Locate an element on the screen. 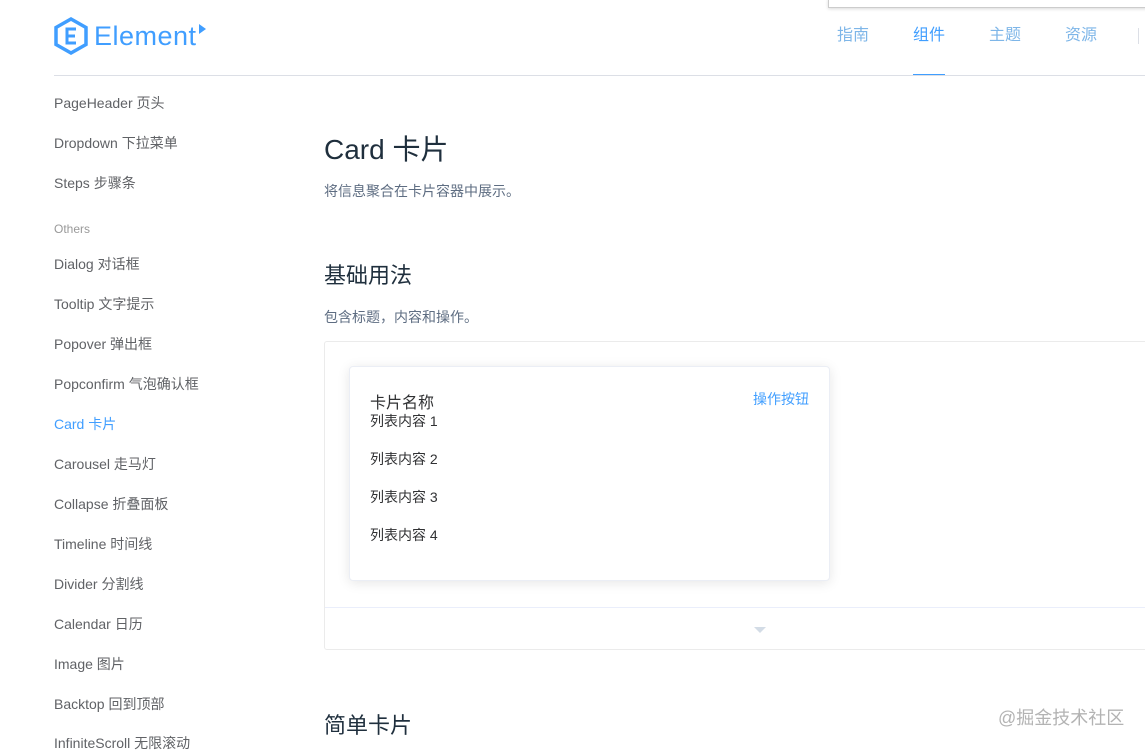 This screenshot has width=1145, height=753. logo-flag-icon is located at coordinates (202, 29).